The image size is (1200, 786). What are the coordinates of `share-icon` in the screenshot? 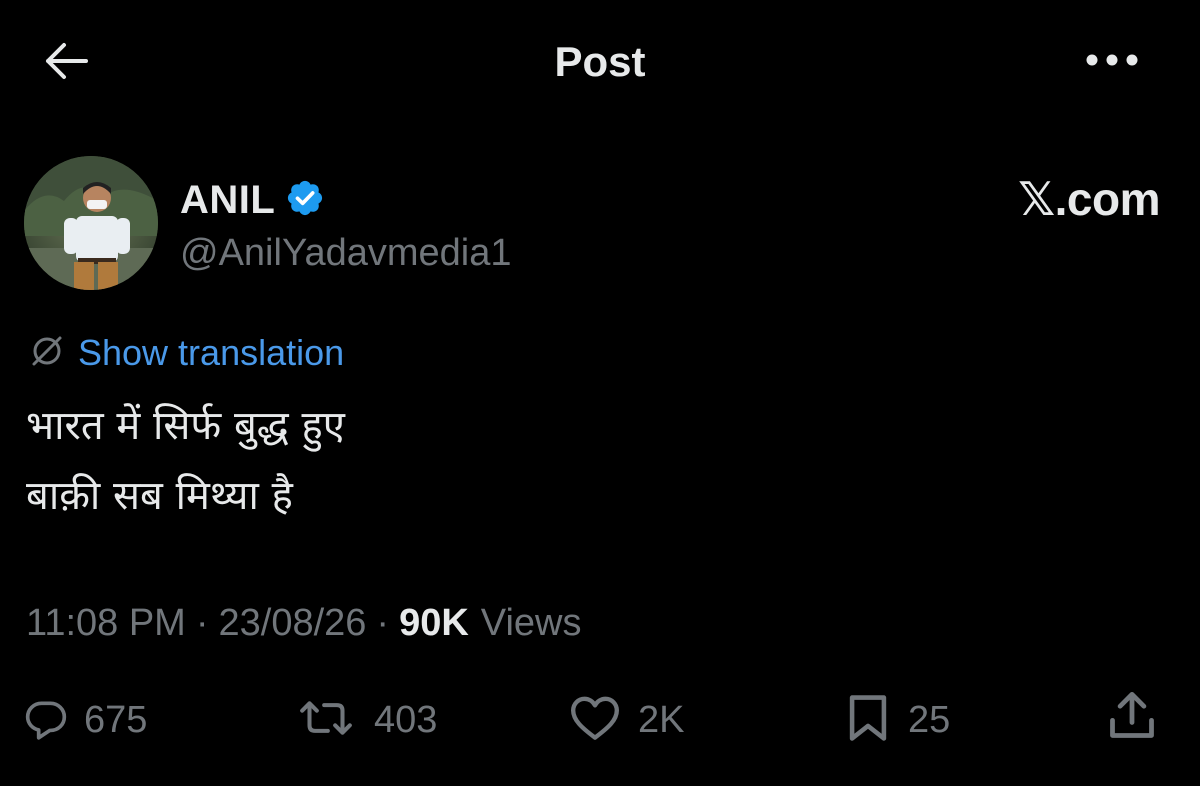 It's located at (1132, 718).